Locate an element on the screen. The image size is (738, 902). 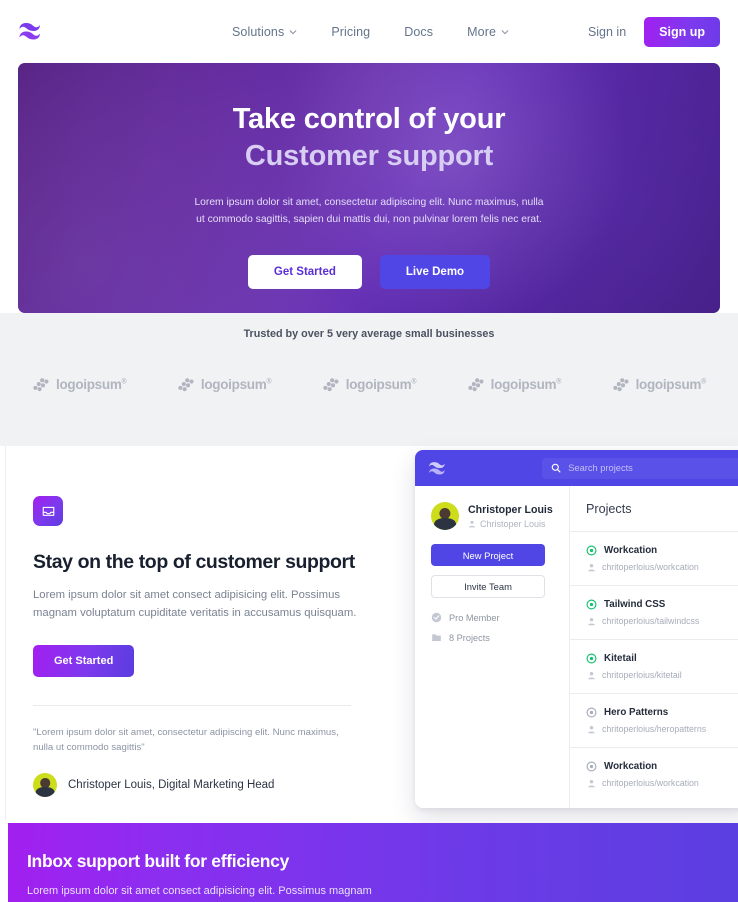
hero-get-started-button: Get Started is located at coordinates (304, 272).